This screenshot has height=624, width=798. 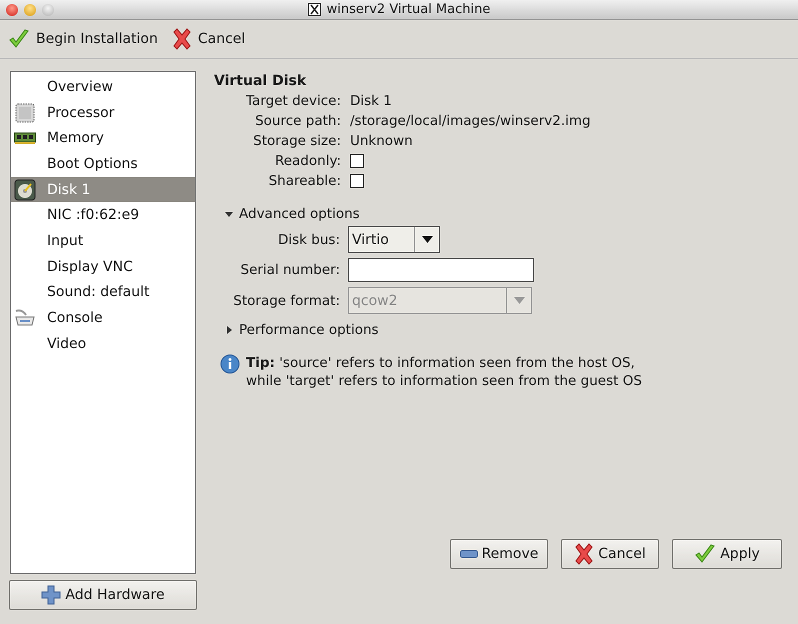 What do you see at coordinates (371, 101) in the screenshot?
I see `field-value: Disk 1` at bounding box center [371, 101].